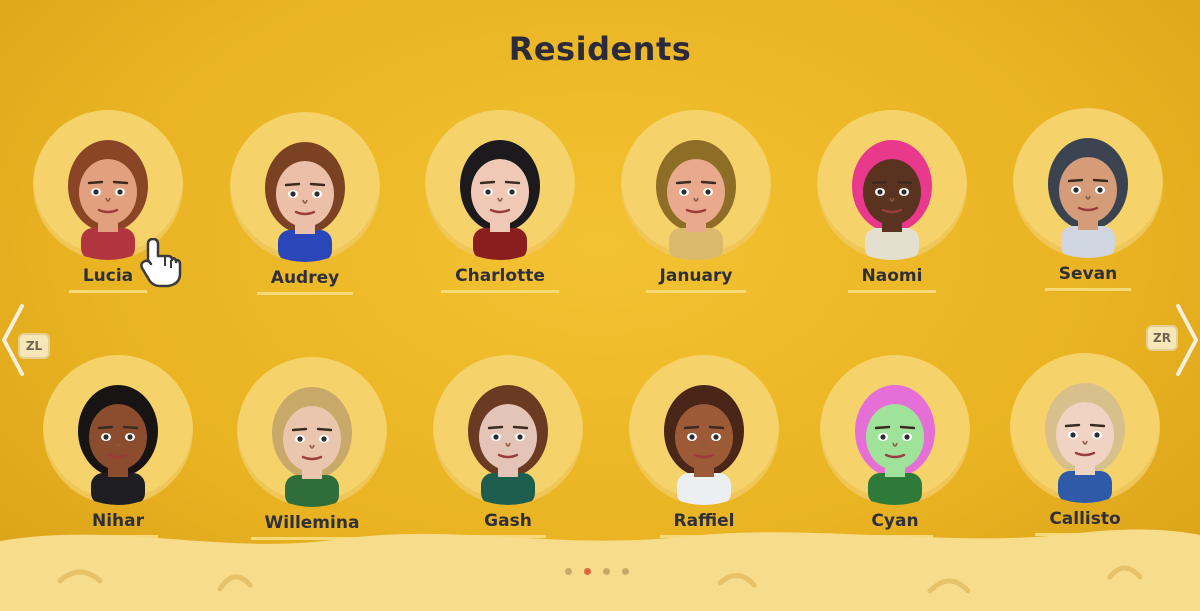  Describe the element at coordinates (161, 263) in the screenshot. I see `pointing-hand-cursor-icon` at that location.